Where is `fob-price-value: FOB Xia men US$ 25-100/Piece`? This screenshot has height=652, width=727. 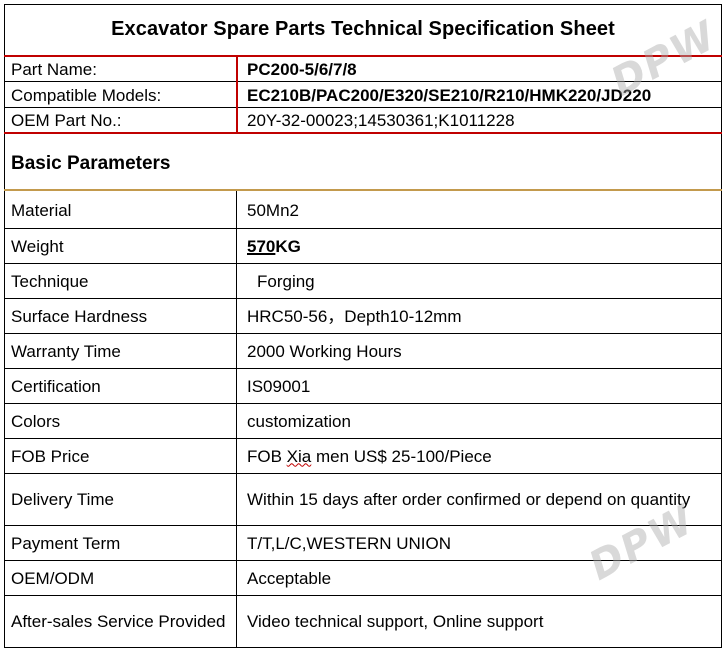
fob-price-value: FOB Xia men US$ 25-100/Piece is located at coordinates (482, 456).